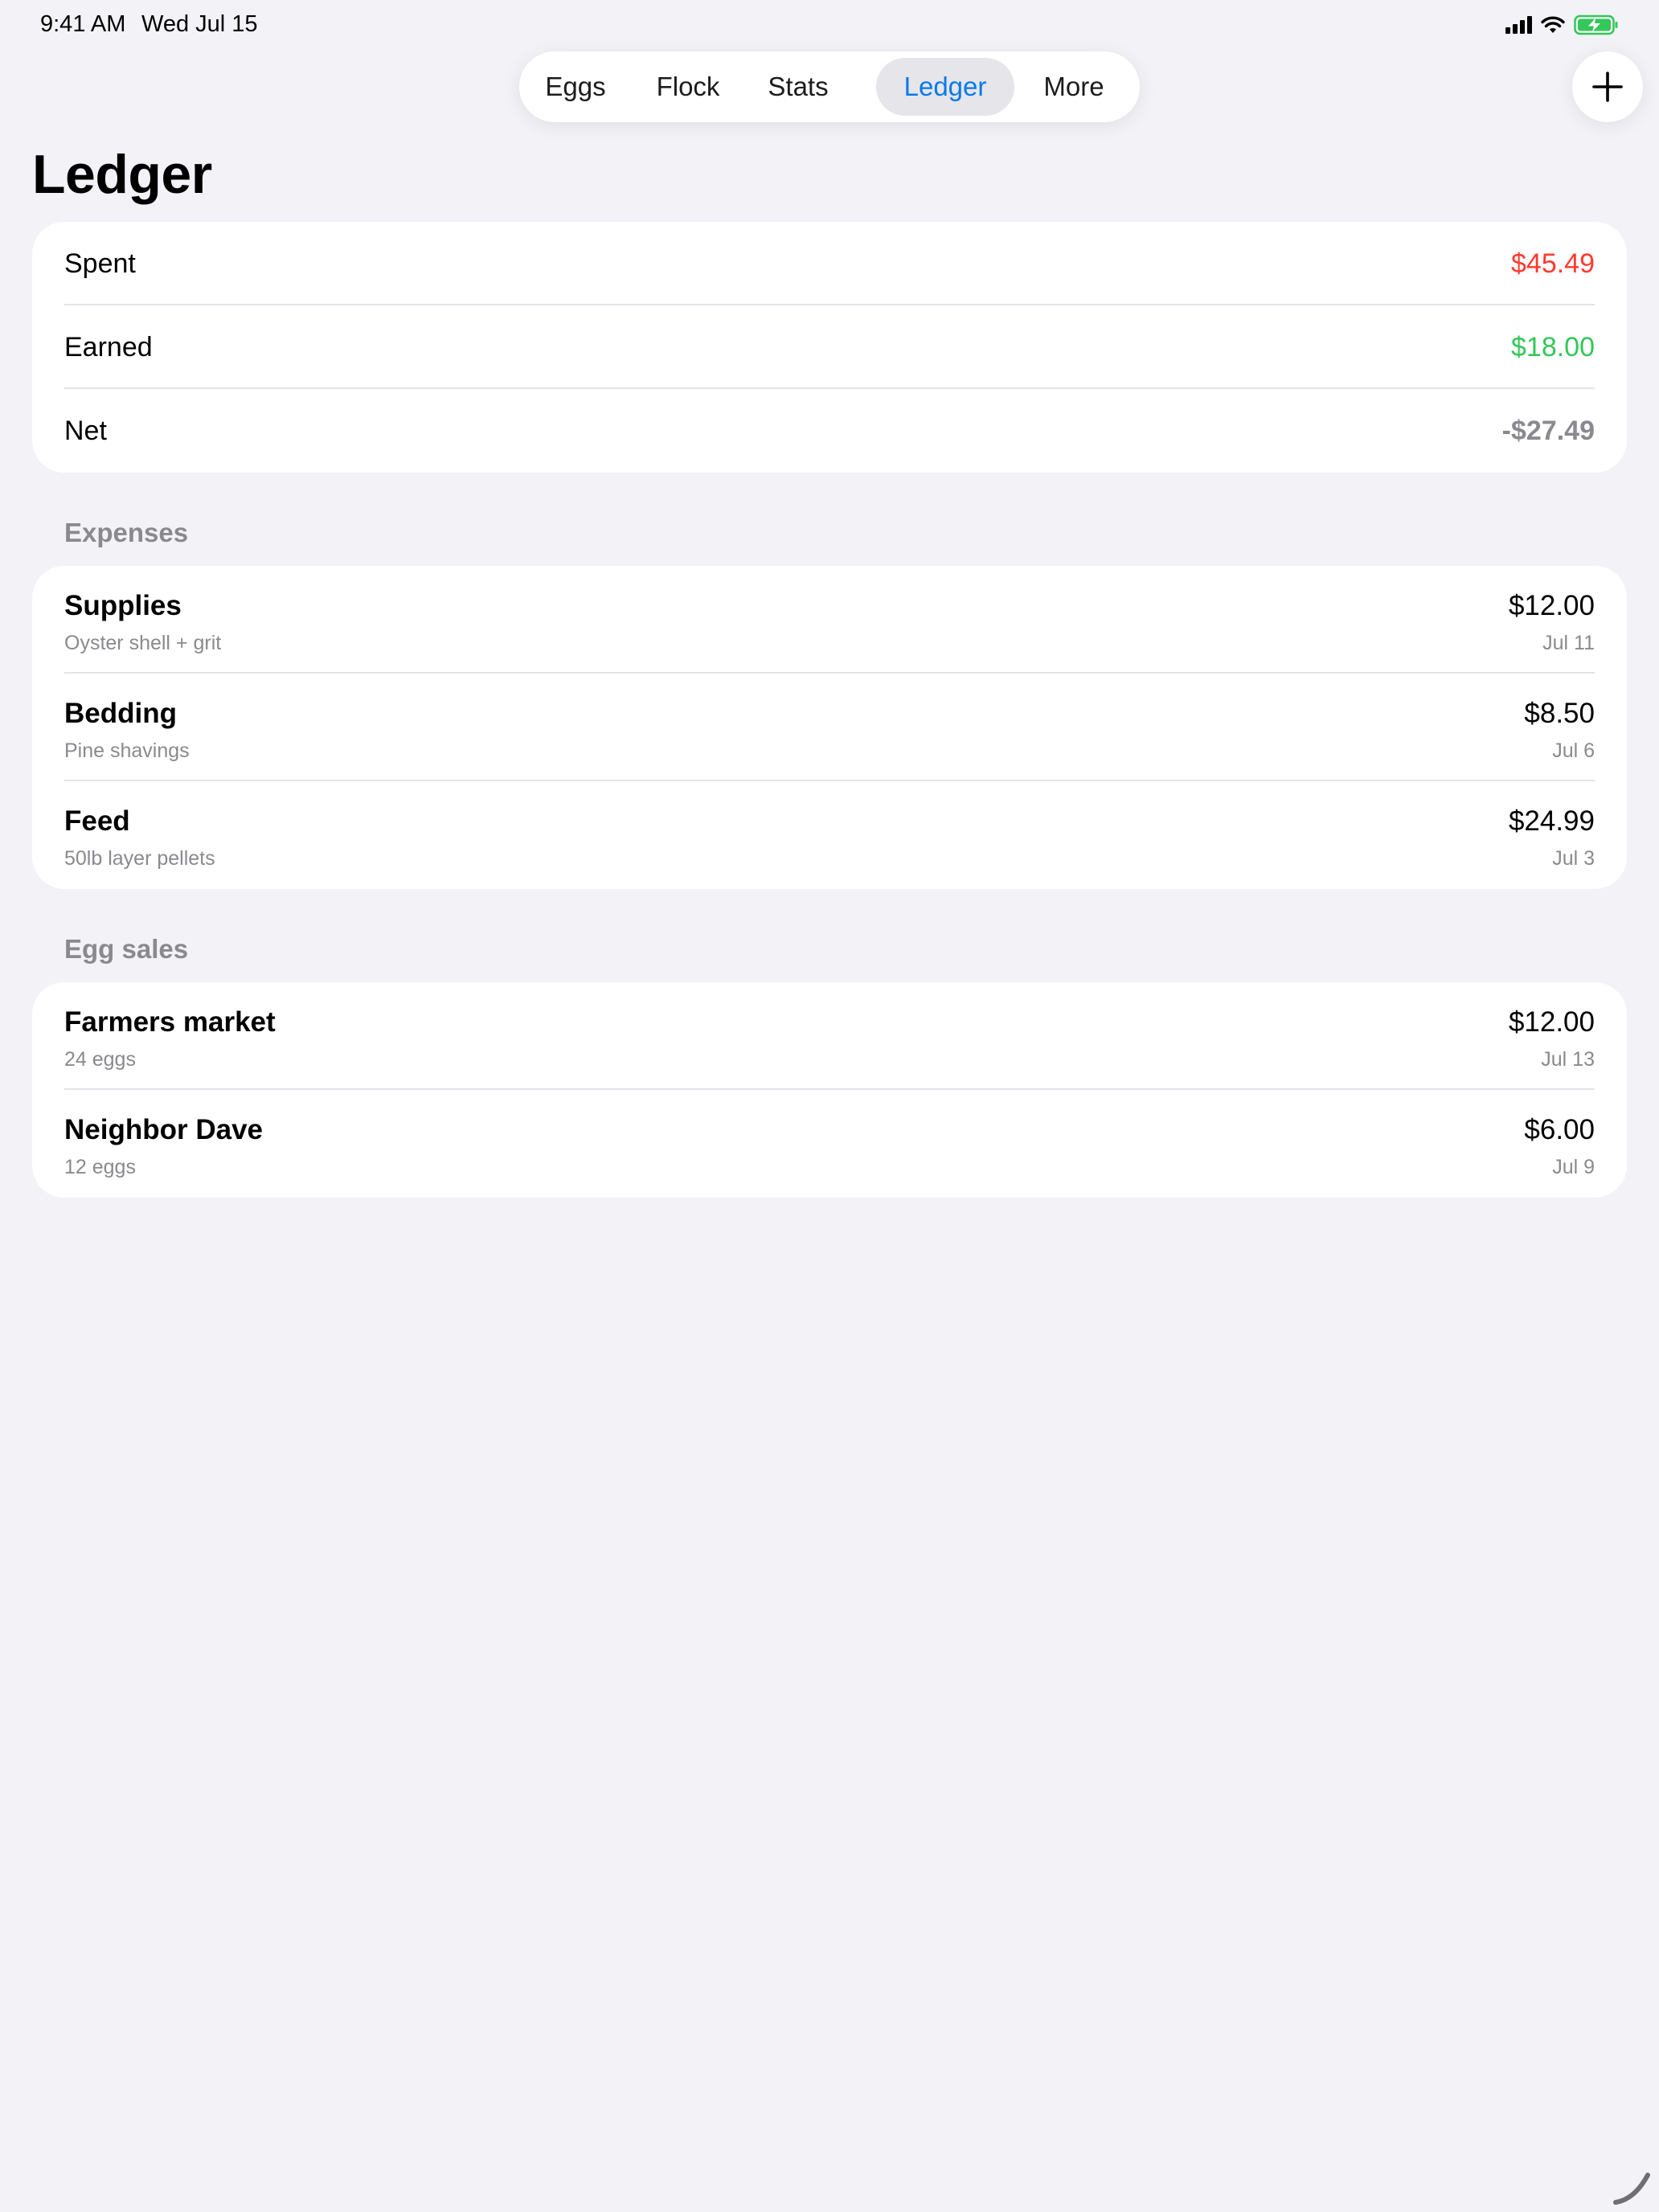  What do you see at coordinates (170, 1022) in the screenshot?
I see `sale-title: Farmers market` at bounding box center [170, 1022].